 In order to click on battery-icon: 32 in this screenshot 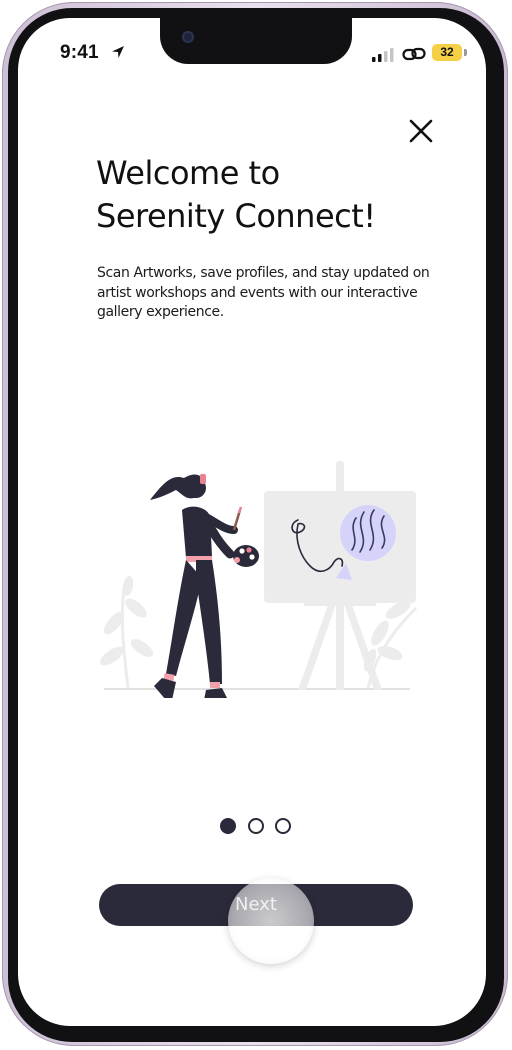, I will do `click(447, 52)`.